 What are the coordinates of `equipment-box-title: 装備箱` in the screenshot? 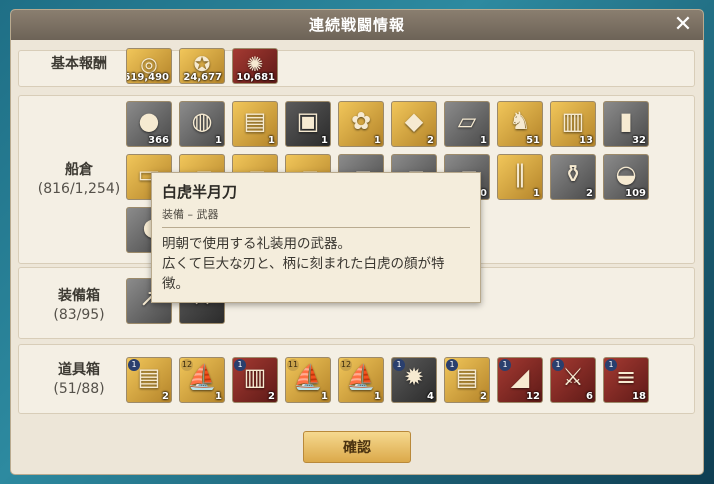 It's located at (79, 296).